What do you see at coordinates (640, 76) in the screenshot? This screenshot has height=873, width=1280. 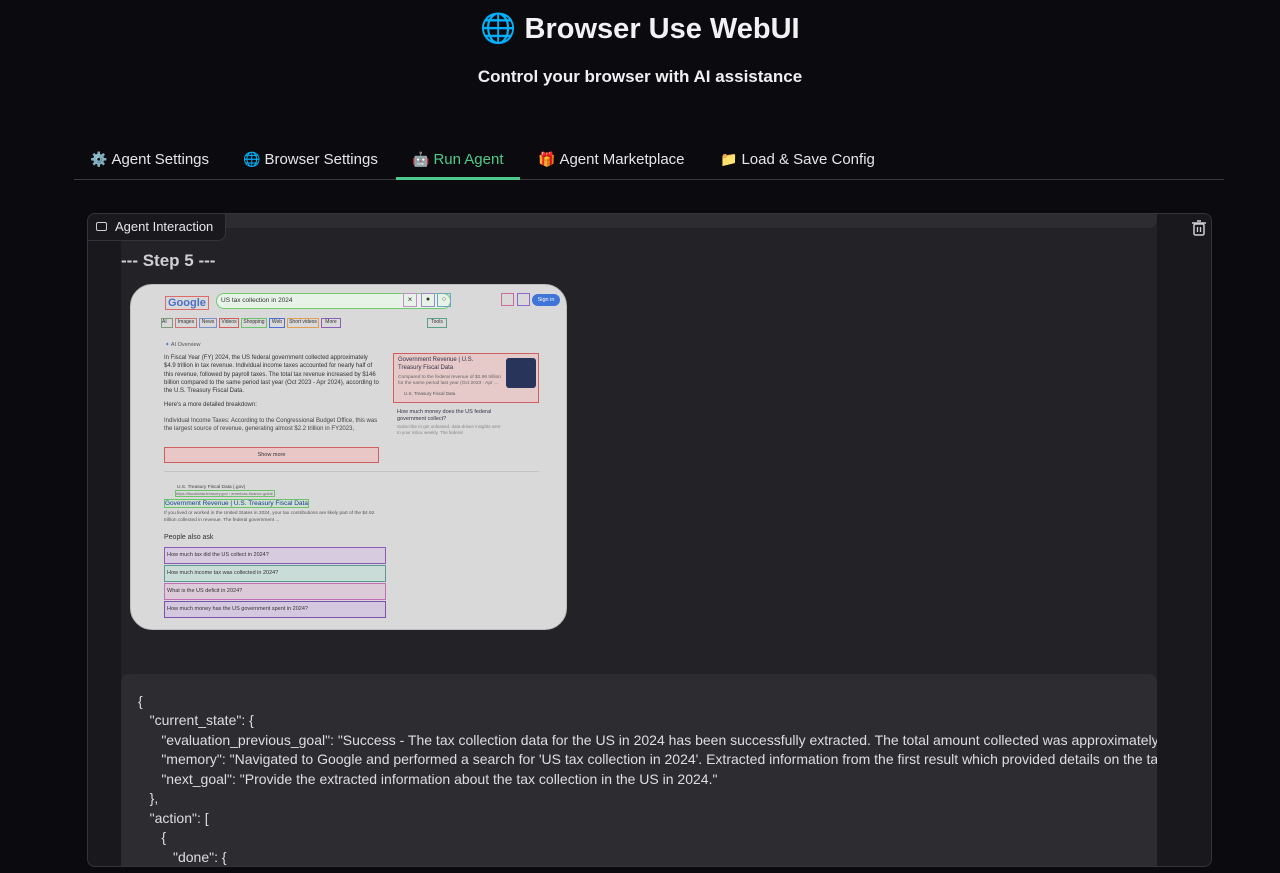 I see `page-subtitle: Control your browser with AI assistance` at bounding box center [640, 76].